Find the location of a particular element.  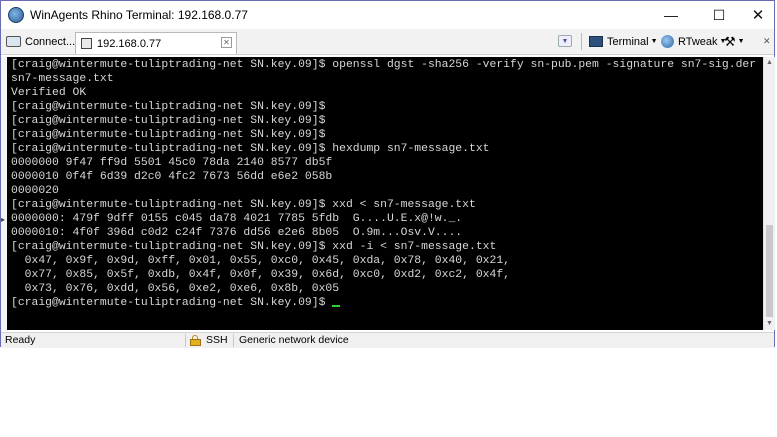

vertical-scrollbar: ▲ ▼ is located at coordinates (769, 193).